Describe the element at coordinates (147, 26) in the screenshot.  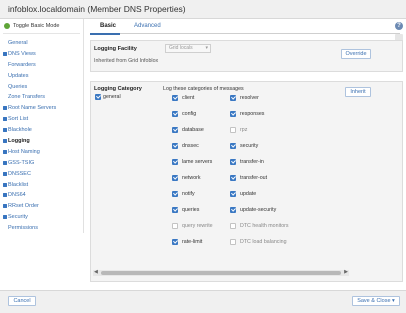
I see `tab-advanced: Advanced` at that location.